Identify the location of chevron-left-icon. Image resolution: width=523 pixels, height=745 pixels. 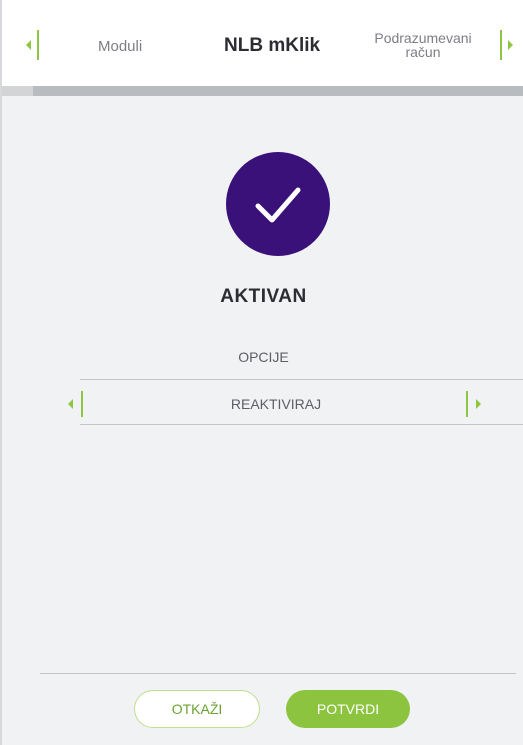
(28, 45).